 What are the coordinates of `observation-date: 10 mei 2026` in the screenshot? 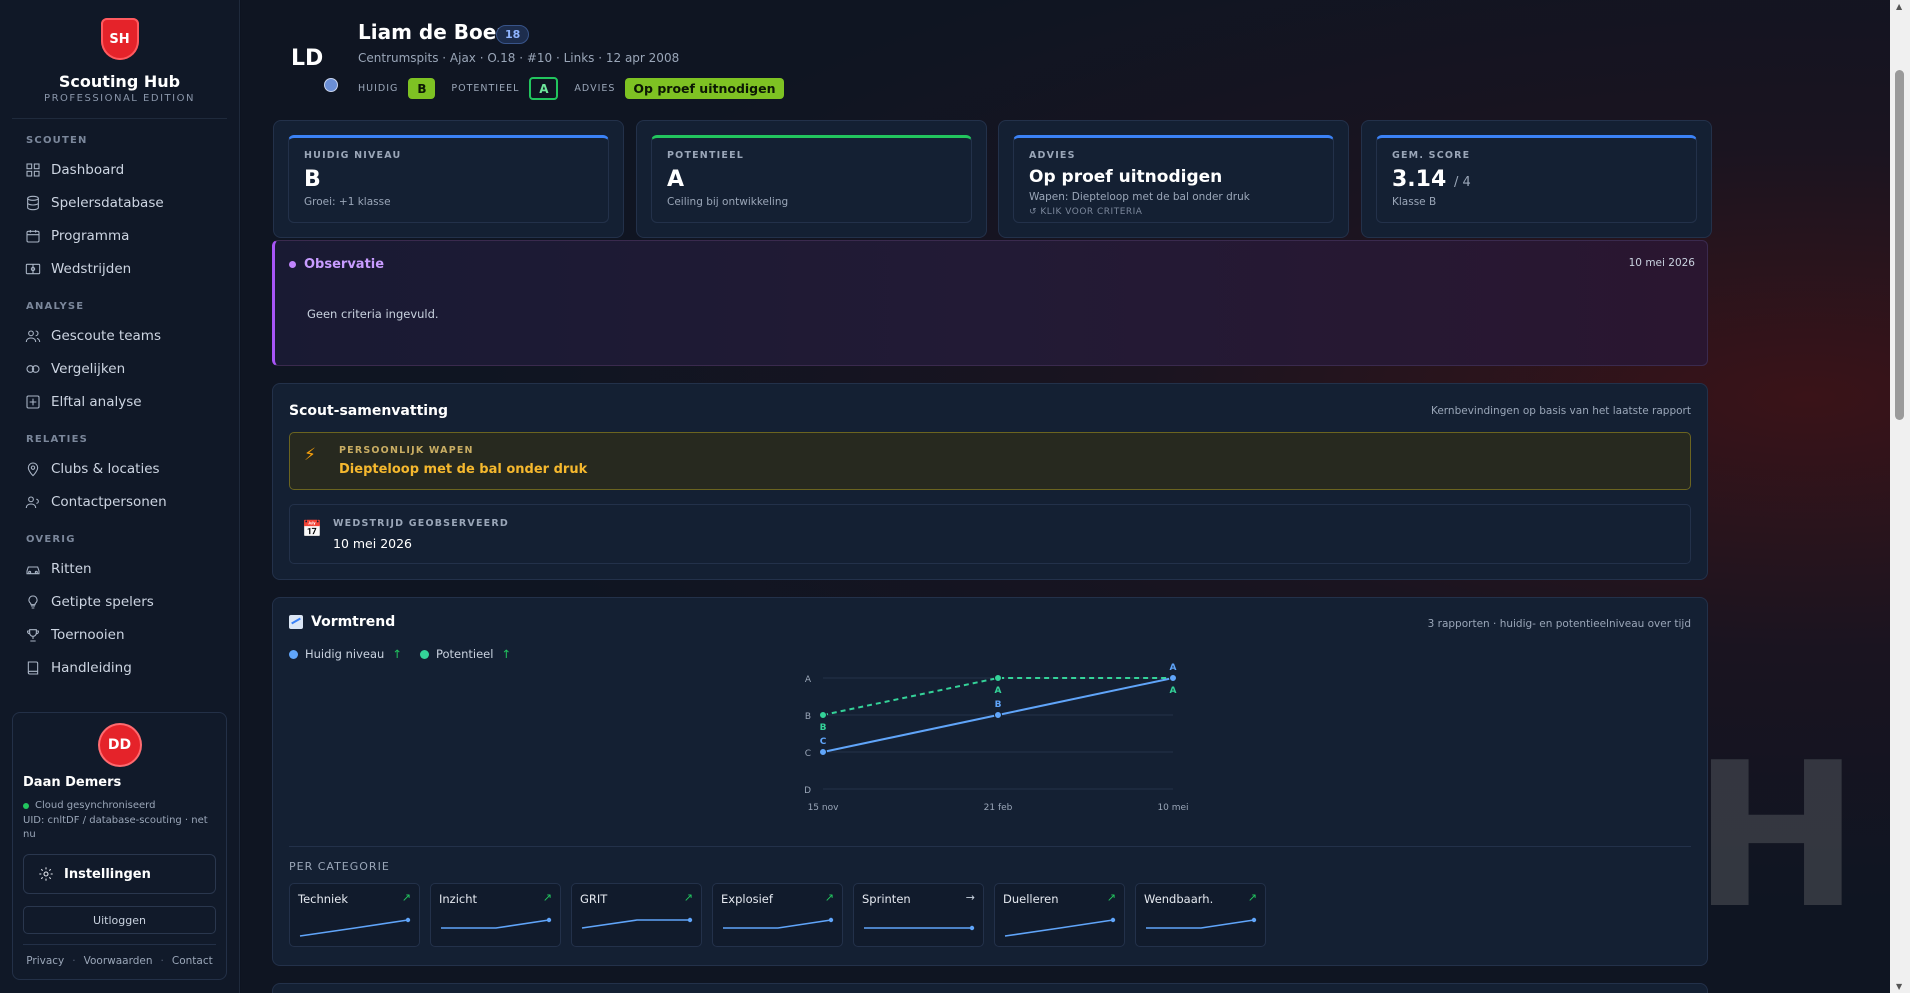 It's located at (1661, 263).